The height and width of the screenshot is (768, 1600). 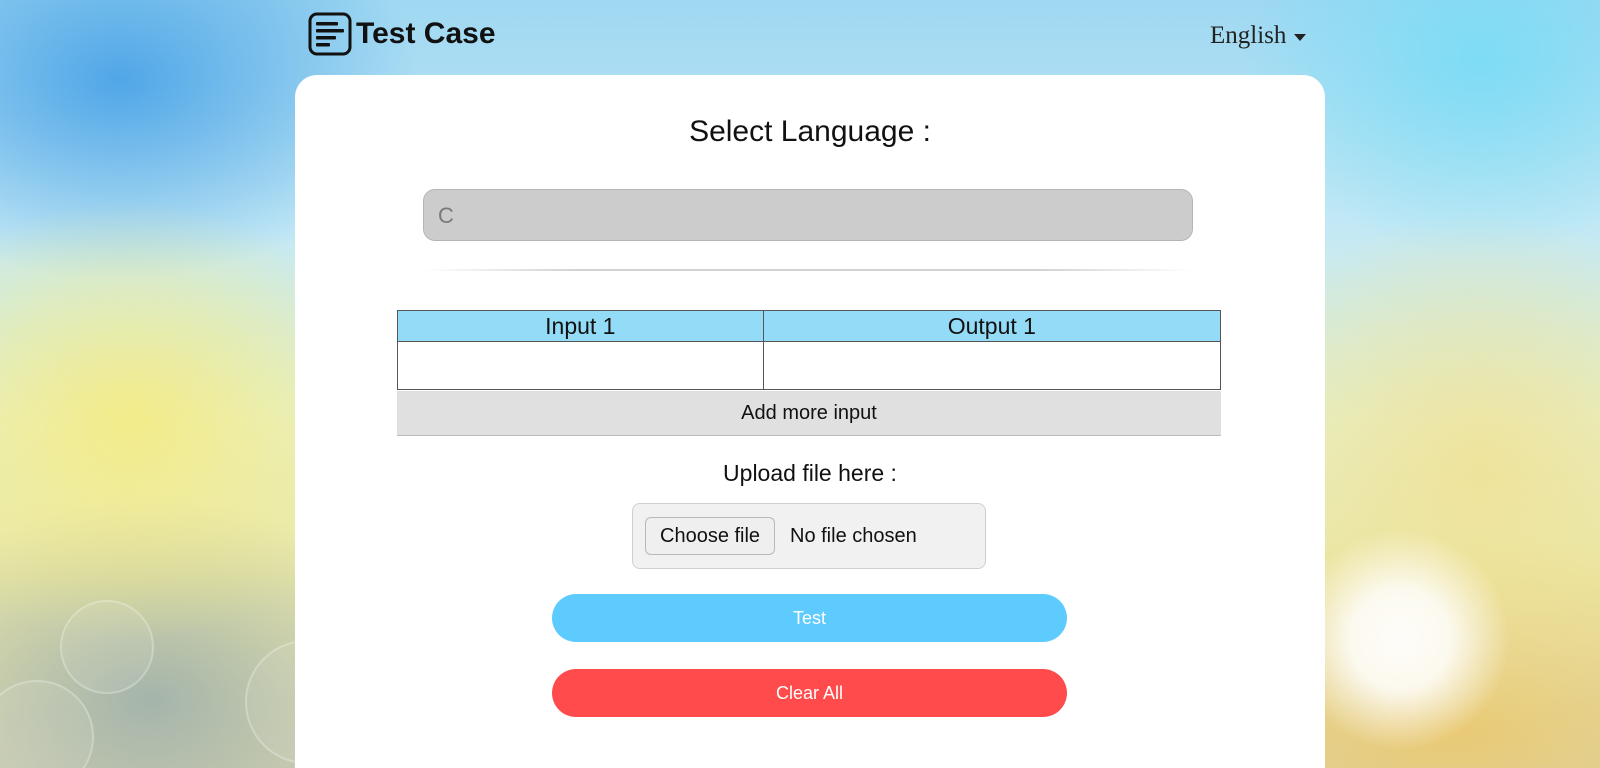 I want to click on table-header-row: Input 1 Output 1, so click(x=809, y=326).